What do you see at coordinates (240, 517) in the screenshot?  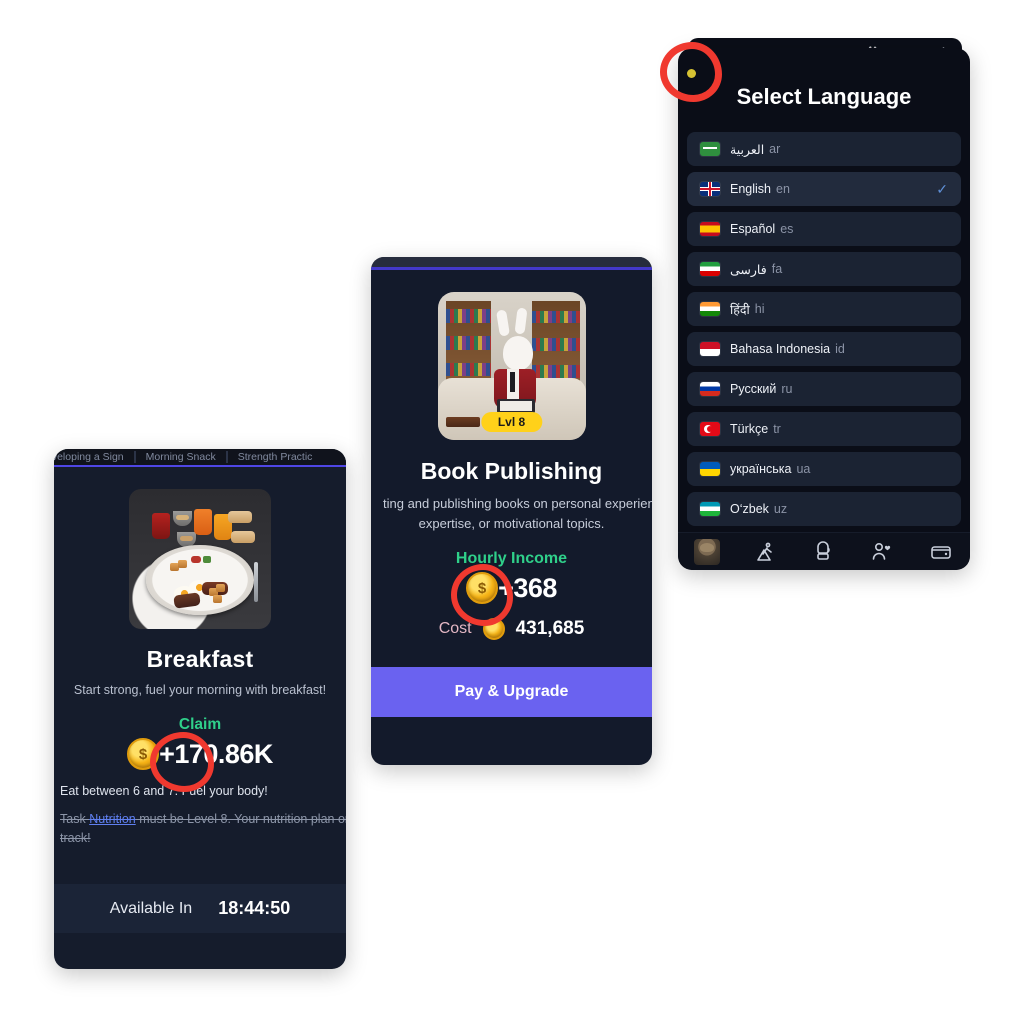 I see `toast-plate-top` at bounding box center [240, 517].